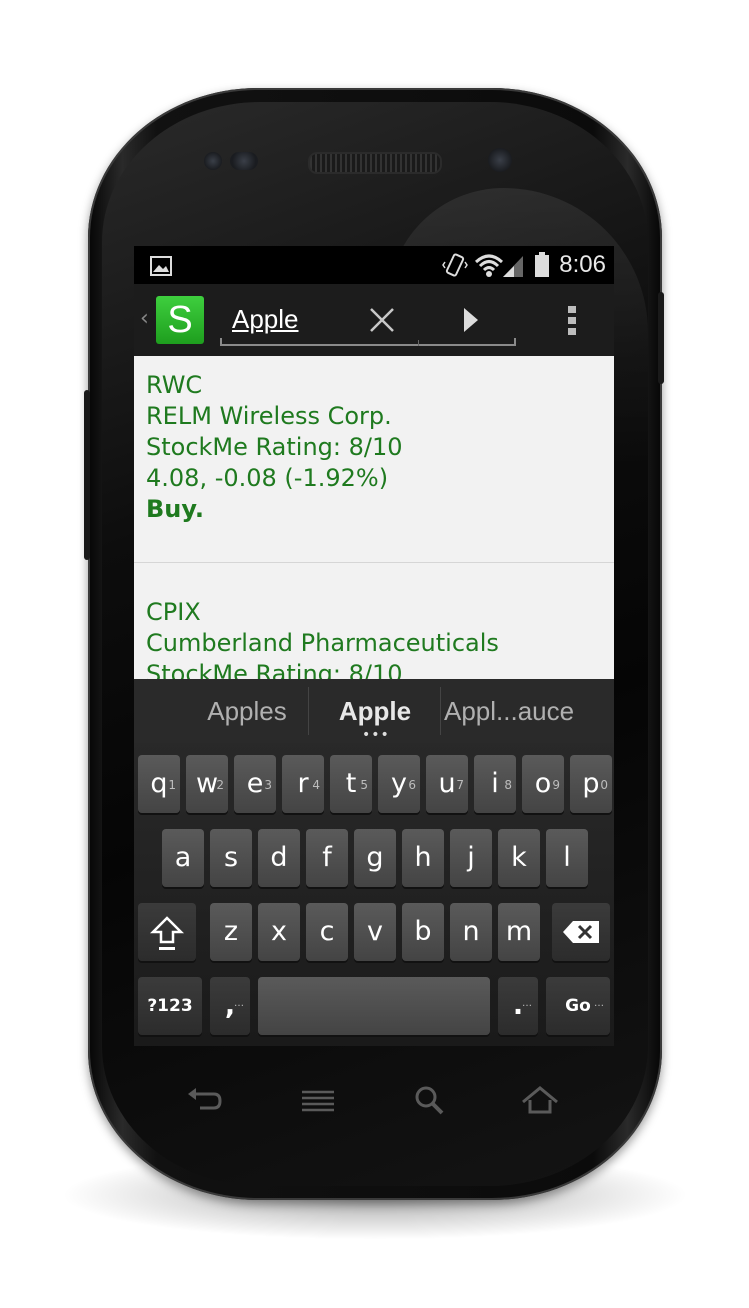 This screenshot has width=749, height=1308. Describe the element at coordinates (399, 784) in the screenshot. I see `key-y: y6` at that location.